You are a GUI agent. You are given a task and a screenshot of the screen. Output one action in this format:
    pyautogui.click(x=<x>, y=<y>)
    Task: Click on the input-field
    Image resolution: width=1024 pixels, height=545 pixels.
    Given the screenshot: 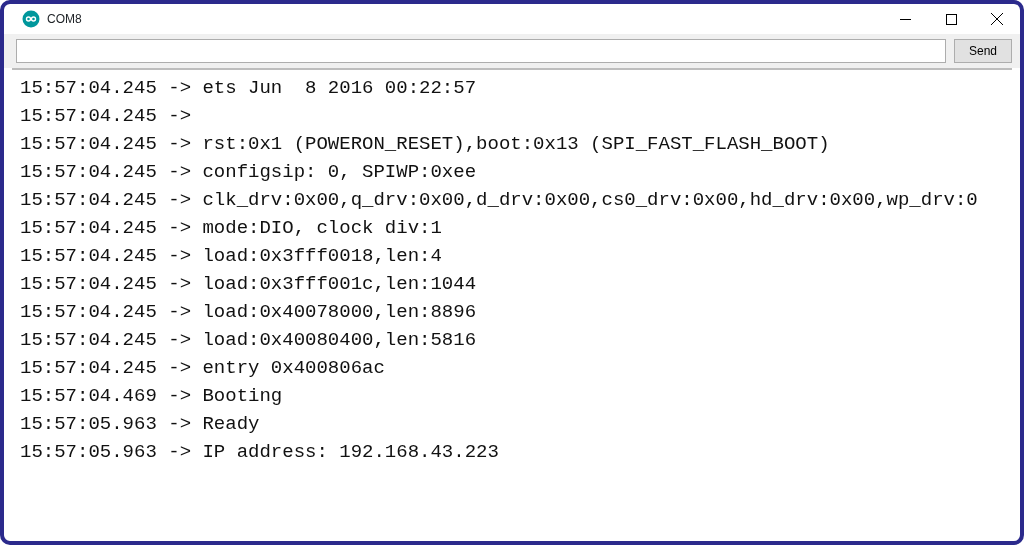 What is the action you would take?
    pyautogui.click(x=481, y=51)
    